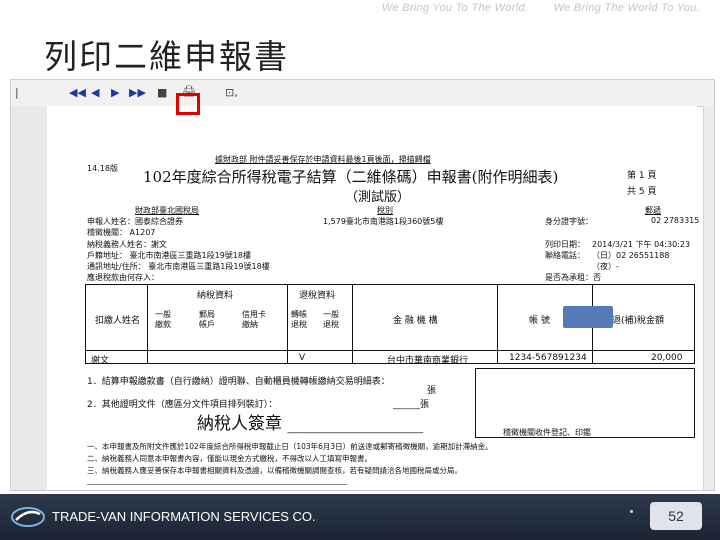  What do you see at coordinates (428, 361) in the screenshot?
I see `row-bank: 台中市華南商業銀行` at bounding box center [428, 361].